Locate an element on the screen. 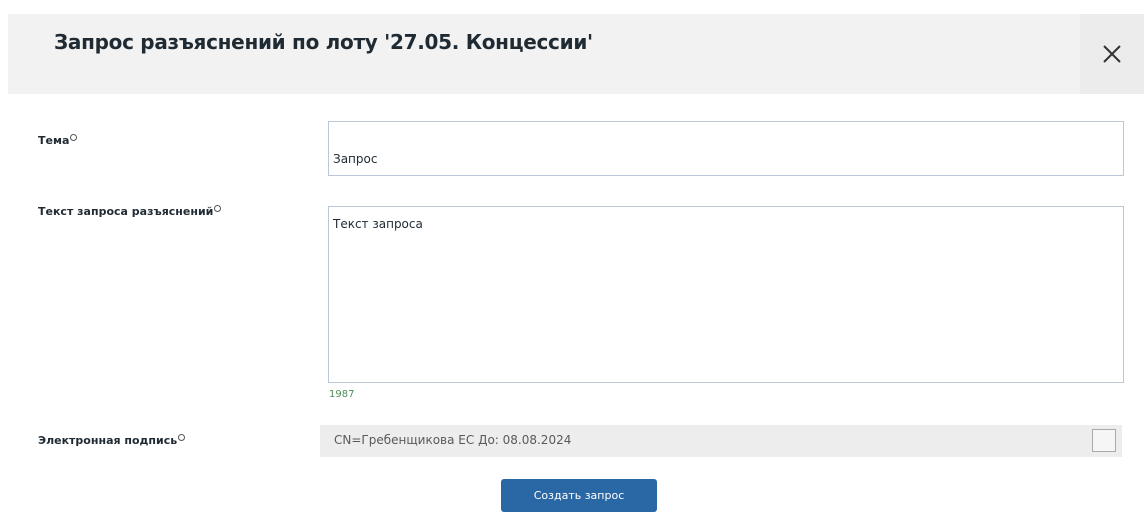  request-text-label: Текст запроса разъяснений is located at coordinates (130, 211).